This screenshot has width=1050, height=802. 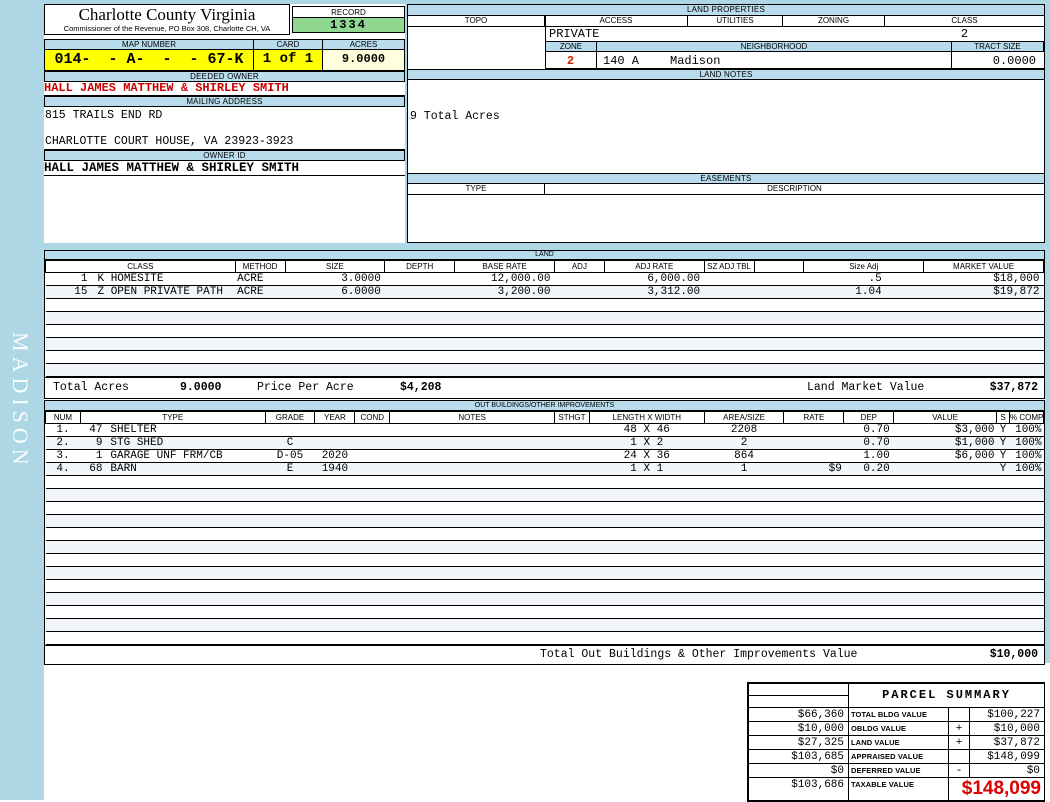 I want to click on summary-spacer-cell, so click(x=798, y=701).